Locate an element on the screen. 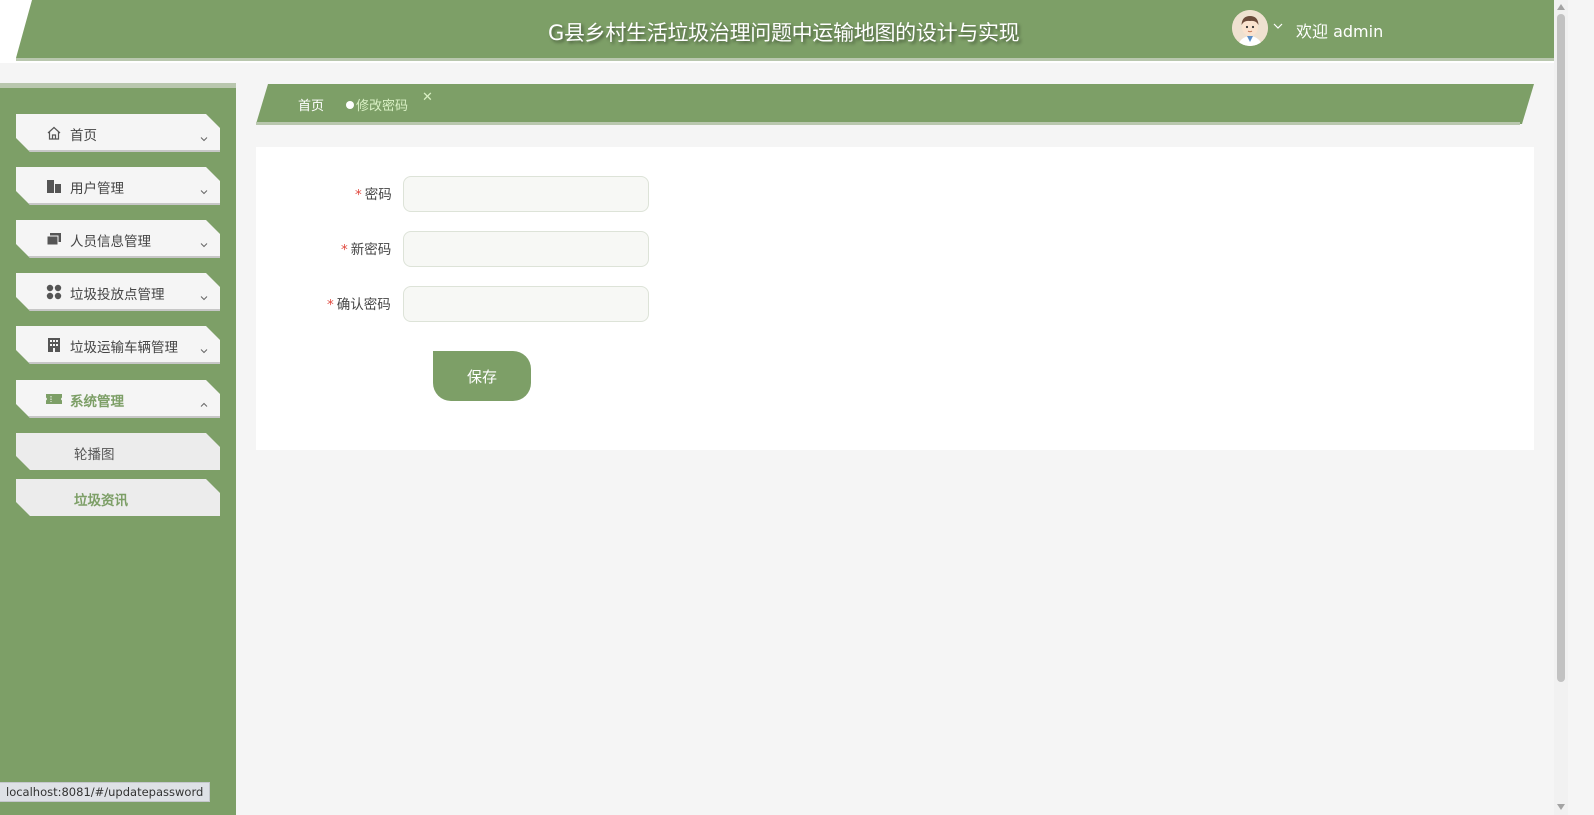  sidebar-subitem-carousel: 轮播图 is located at coordinates (118, 451).